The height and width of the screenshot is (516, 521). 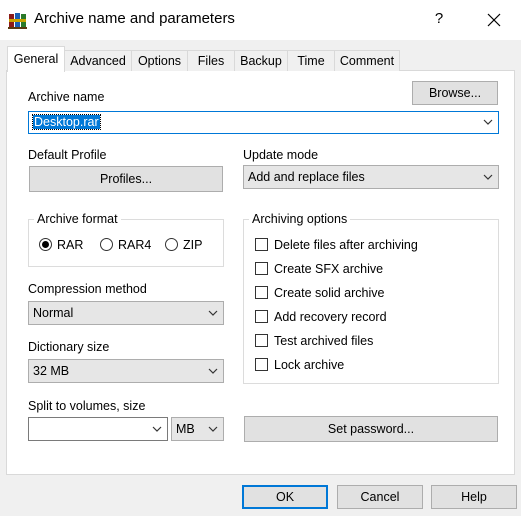 I want to click on radio-zip-label: ZIP, so click(x=192, y=245).